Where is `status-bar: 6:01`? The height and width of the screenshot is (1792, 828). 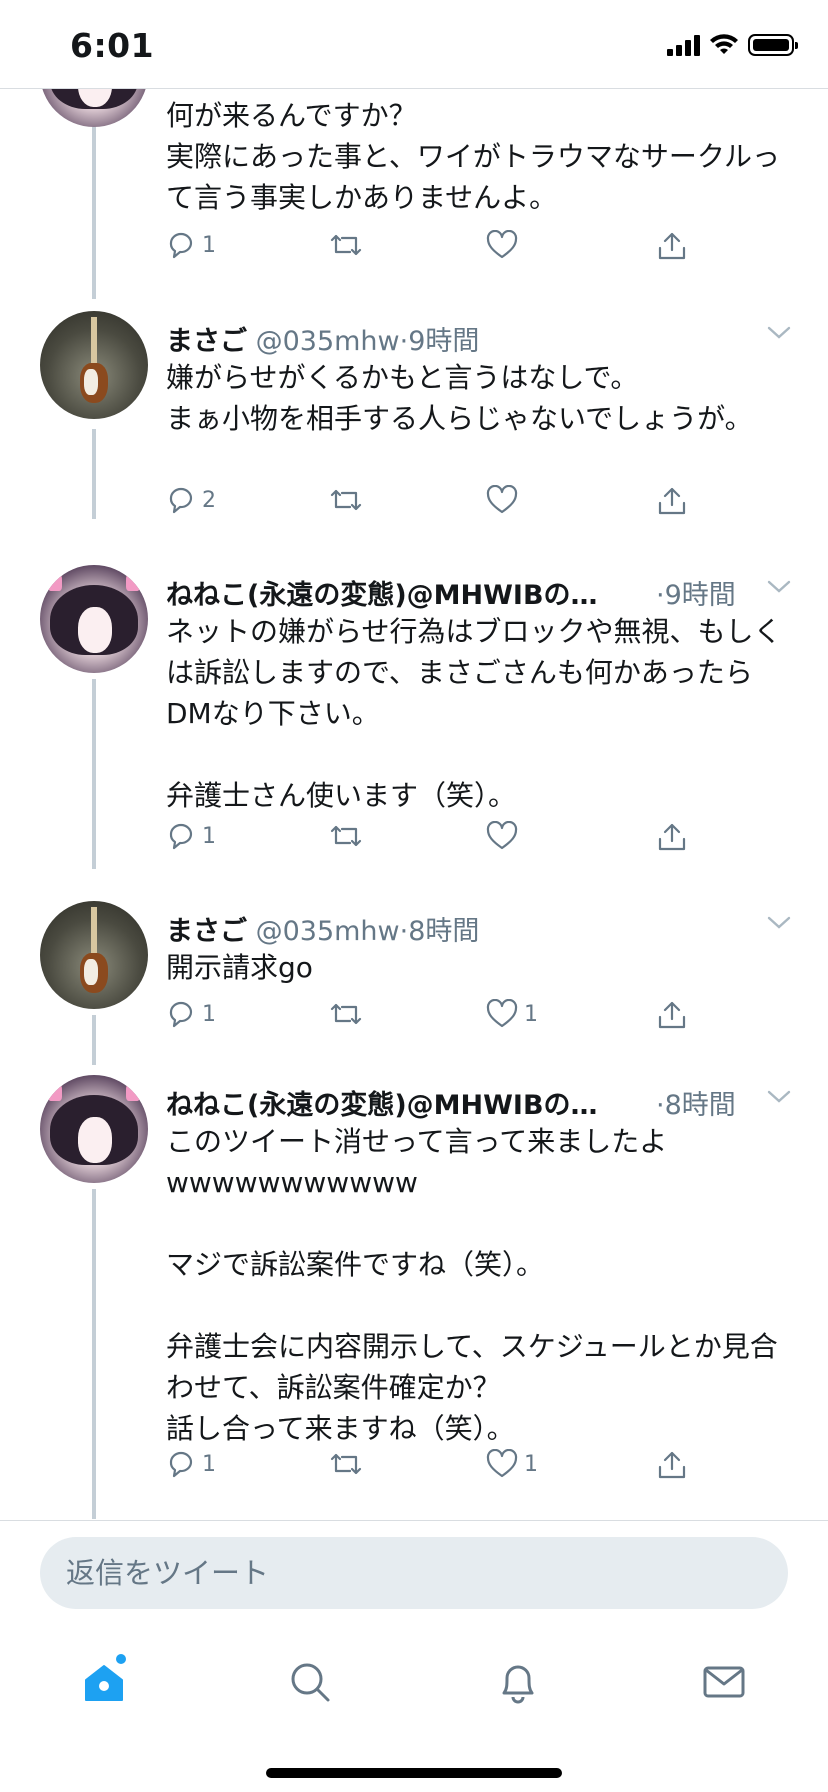
status-bar: 6:01 is located at coordinates (414, 44).